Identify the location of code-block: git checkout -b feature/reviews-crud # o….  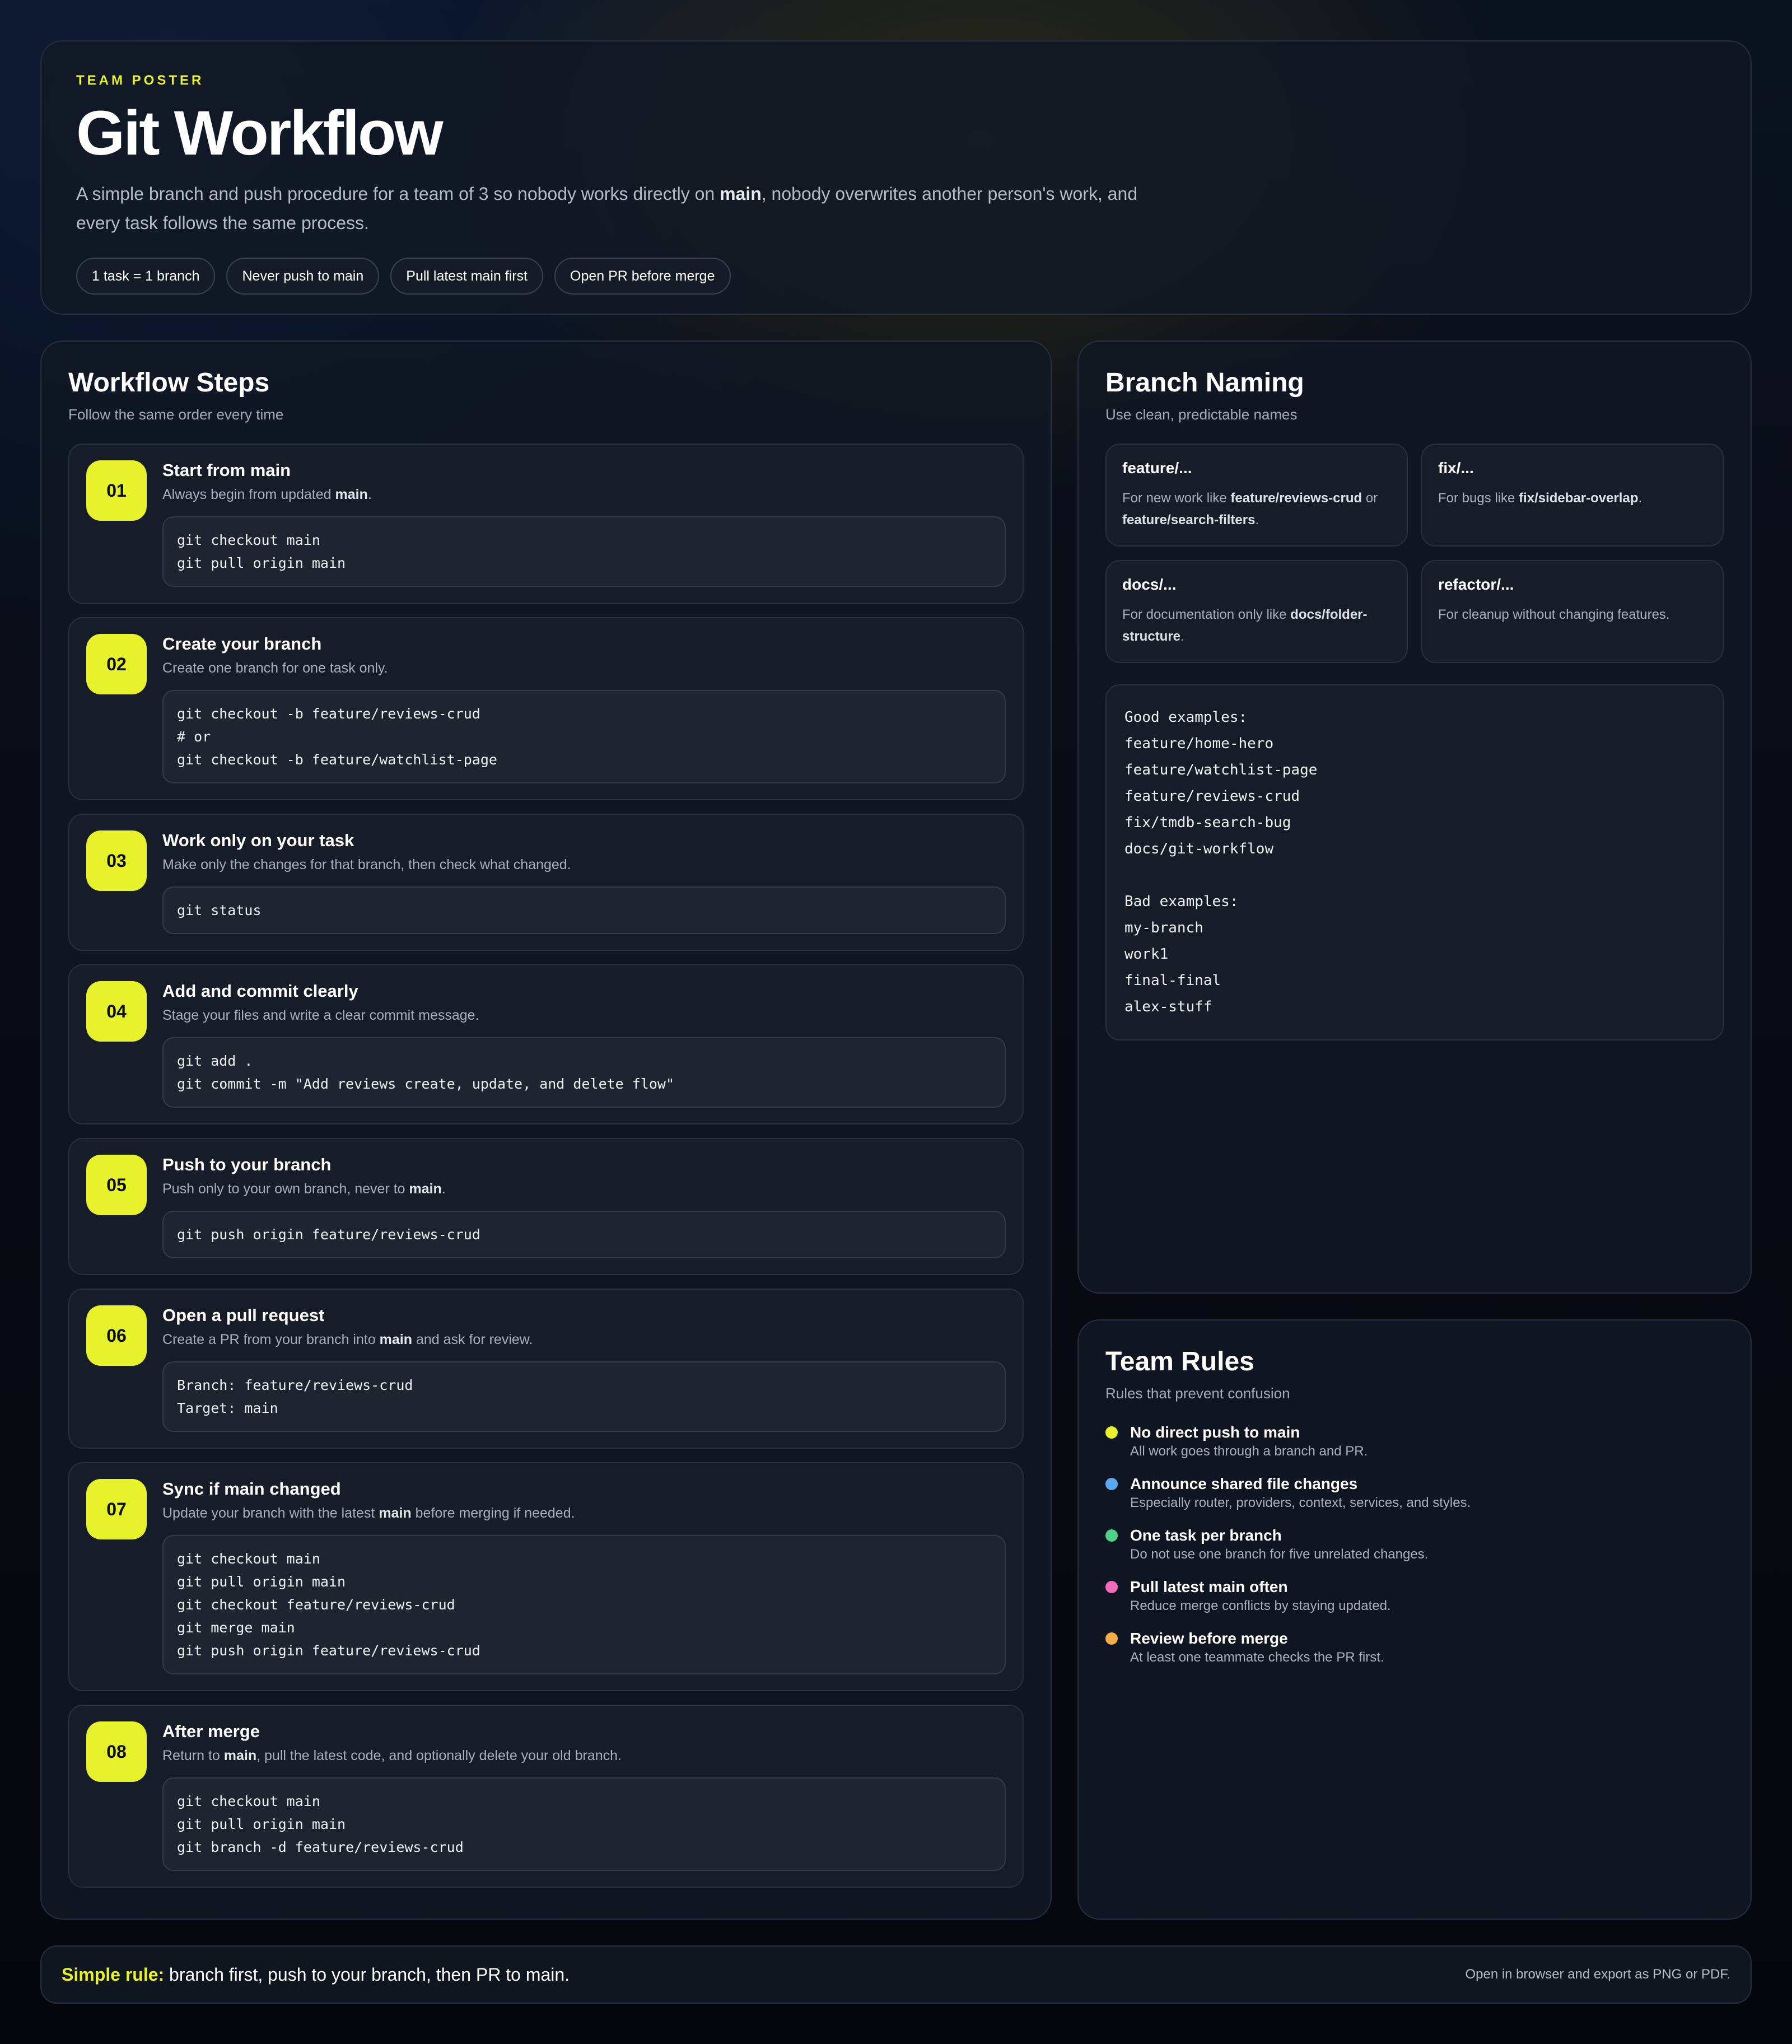
(584, 737).